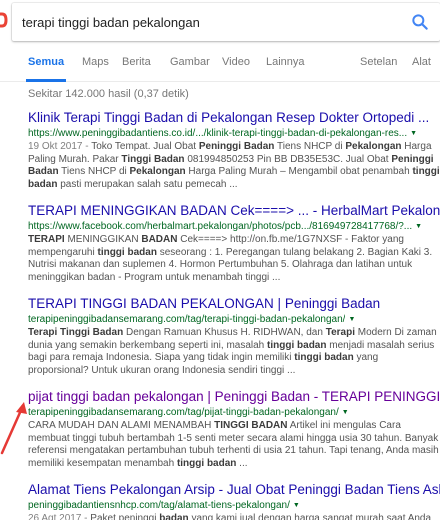 The height and width of the screenshot is (520, 440). I want to click on result-stats: Sekitar 142.000 hasil (0,37 detik), so click(108, 94).